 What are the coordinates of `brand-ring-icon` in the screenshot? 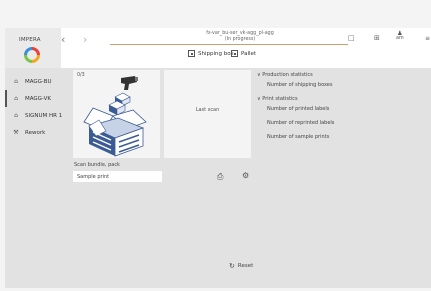 It's located at (32, 55).